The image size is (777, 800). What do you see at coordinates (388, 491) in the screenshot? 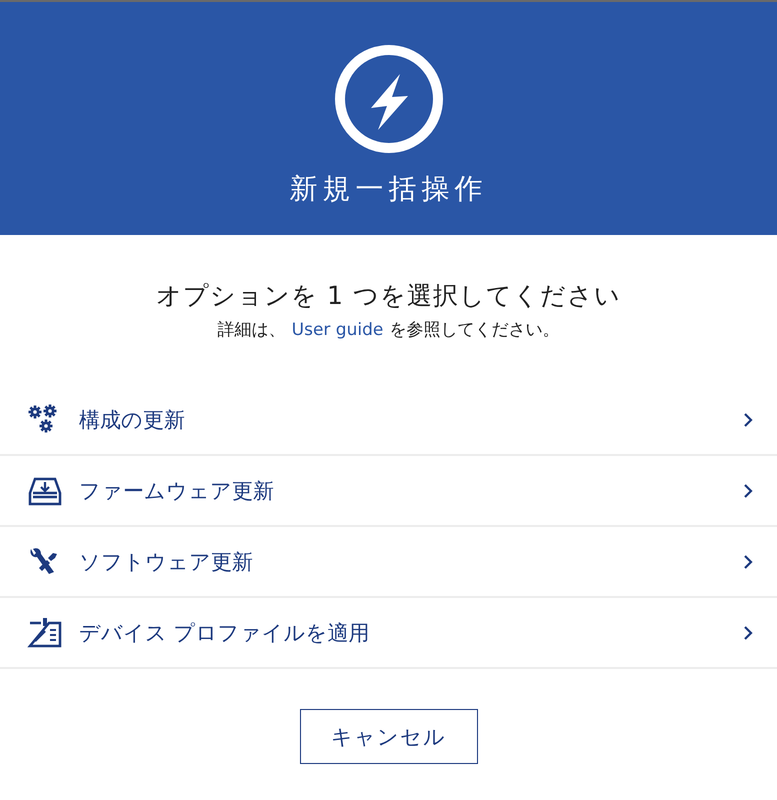
I see `option-row: ファームウェア更新` at bounding box center [388, 491].